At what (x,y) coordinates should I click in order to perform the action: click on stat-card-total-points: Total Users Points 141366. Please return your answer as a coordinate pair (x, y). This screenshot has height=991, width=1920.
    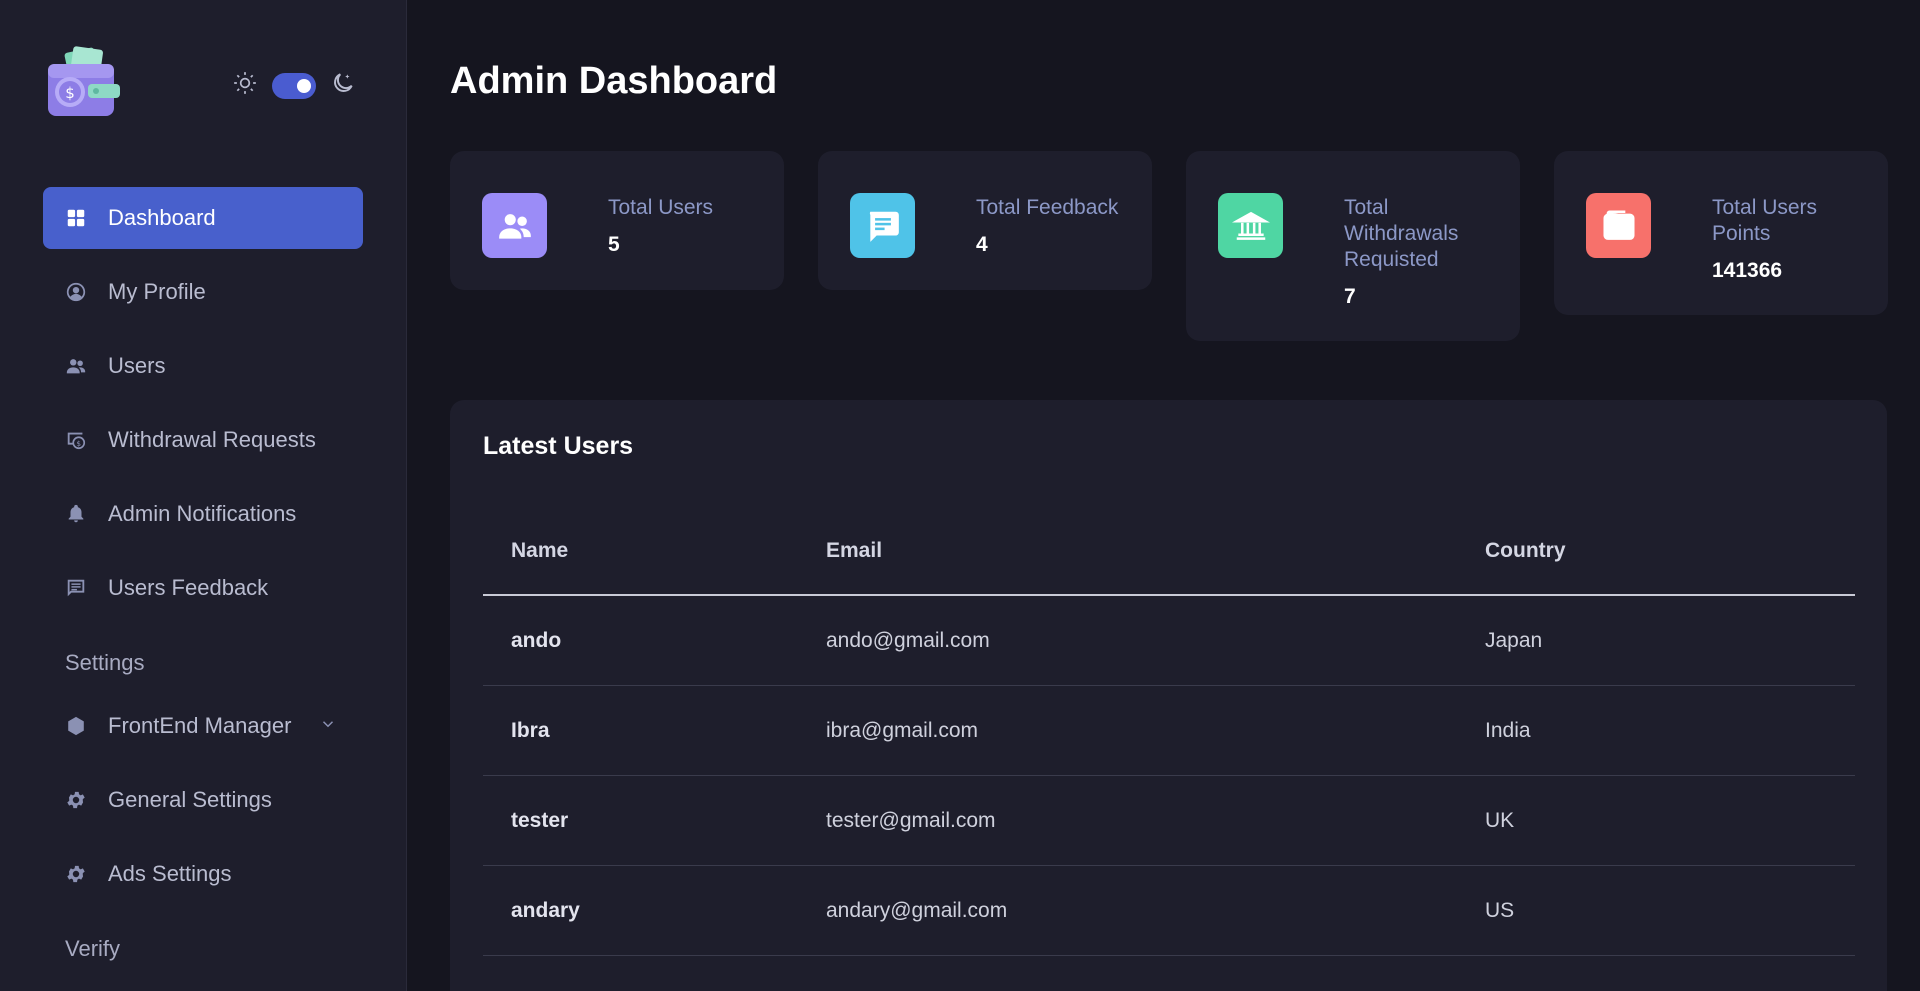
    Looking at the image, I should click on (1721, 233).